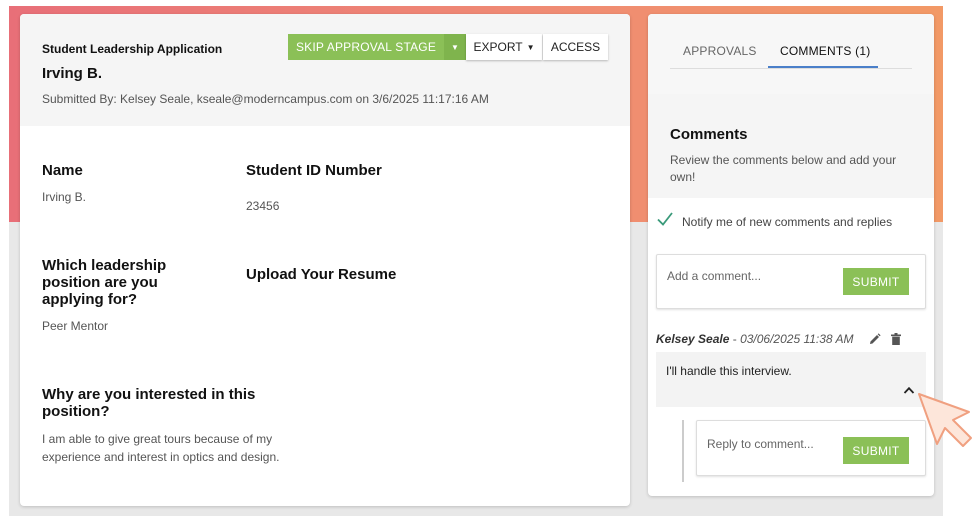 The width and height of the screenshot is (978, 524). I want to click on add-comment-box: SUBMIT, so click(791, 281).